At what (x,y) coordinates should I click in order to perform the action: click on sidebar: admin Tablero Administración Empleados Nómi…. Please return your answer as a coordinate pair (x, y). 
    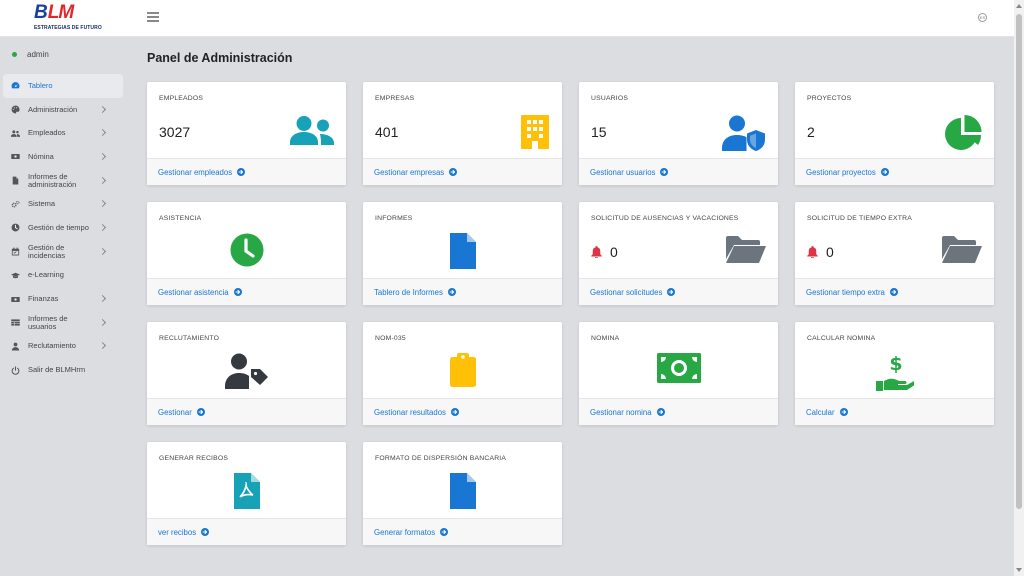
    Looking at the image, I should click on (64, 307).